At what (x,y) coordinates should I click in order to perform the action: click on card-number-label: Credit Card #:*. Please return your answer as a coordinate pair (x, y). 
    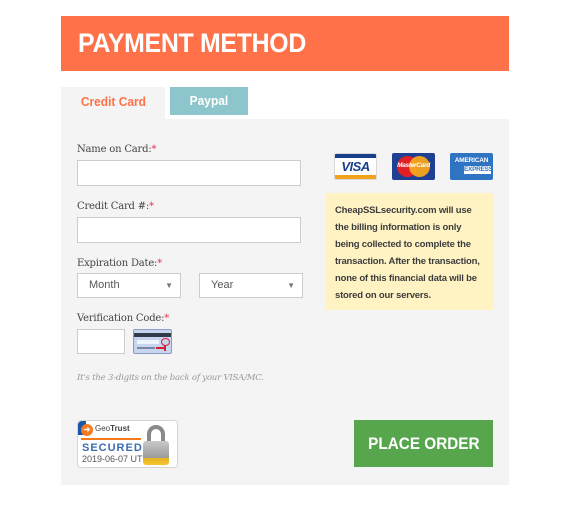
    Looking at the image, I should click on (115, 206).